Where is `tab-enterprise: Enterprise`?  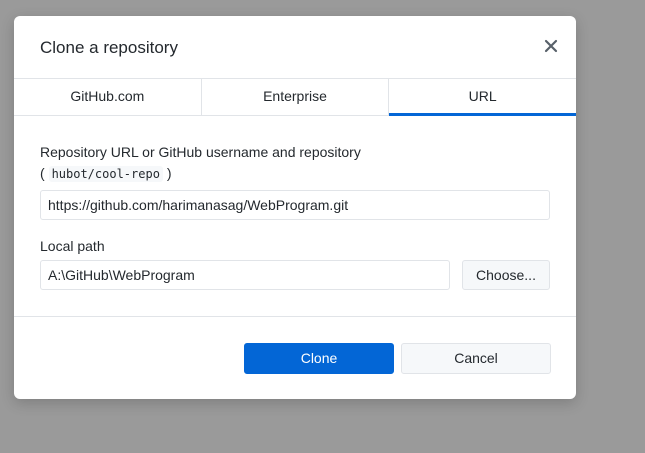 tab-enterprise: Enterprise is located at coordinates (296, 97).